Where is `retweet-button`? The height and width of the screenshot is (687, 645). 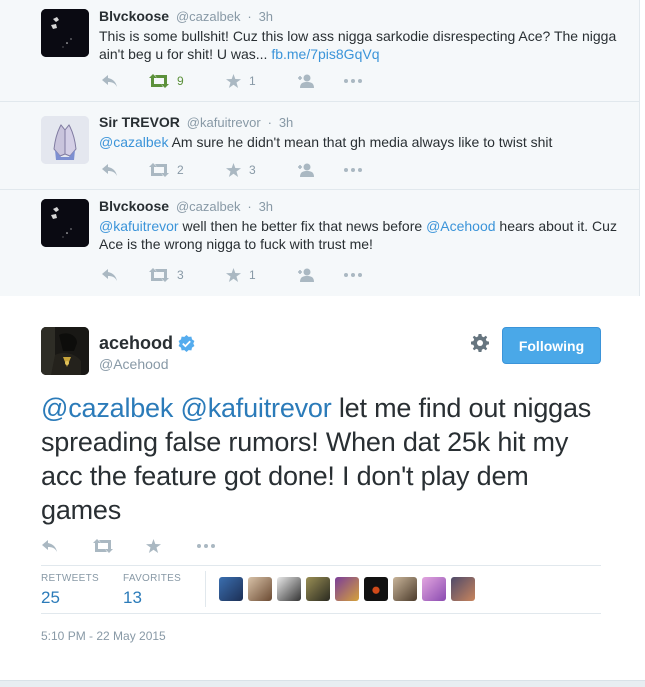 retweet-button is located at coordinates (119, 546).